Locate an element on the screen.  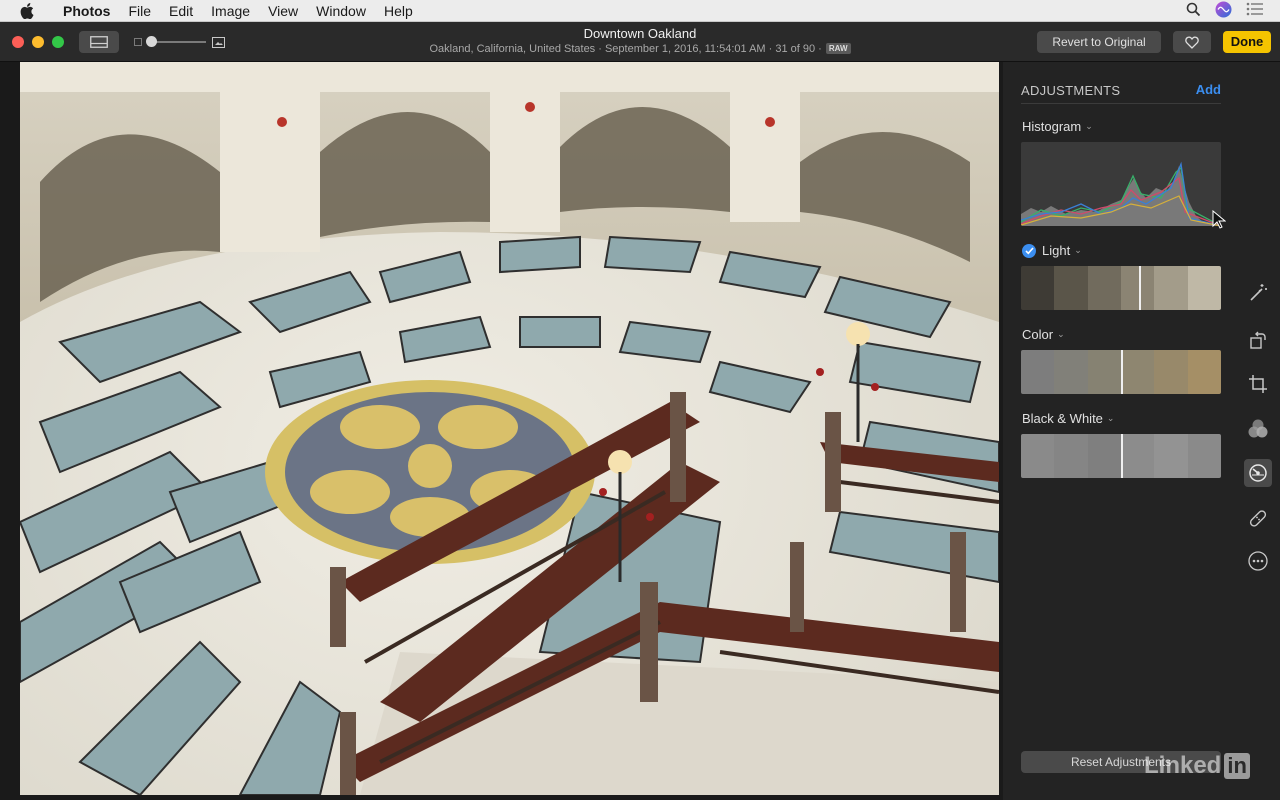
bw-label: Black & White is located at coordinates (1062, 418).